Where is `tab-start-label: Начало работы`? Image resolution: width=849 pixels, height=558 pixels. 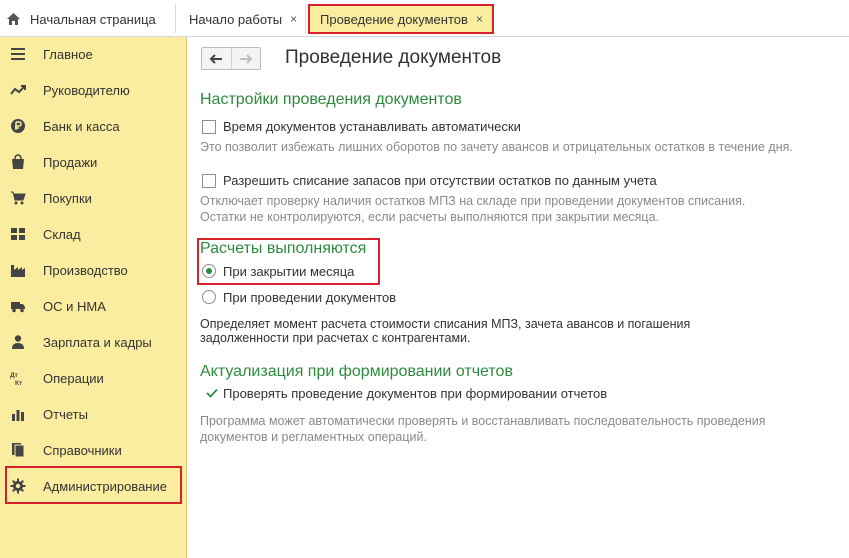 tab-start-label: Начало работы is located at coordinates (236, 19).